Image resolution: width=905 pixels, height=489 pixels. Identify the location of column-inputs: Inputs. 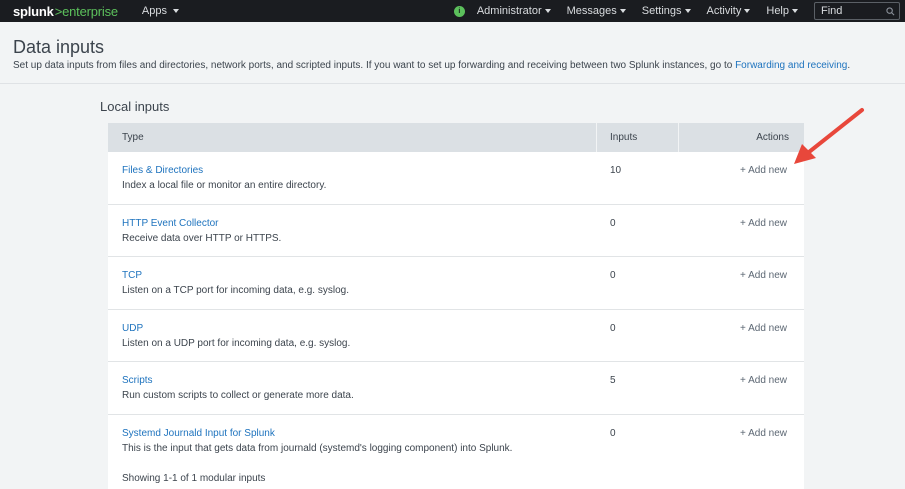
(638, 137).